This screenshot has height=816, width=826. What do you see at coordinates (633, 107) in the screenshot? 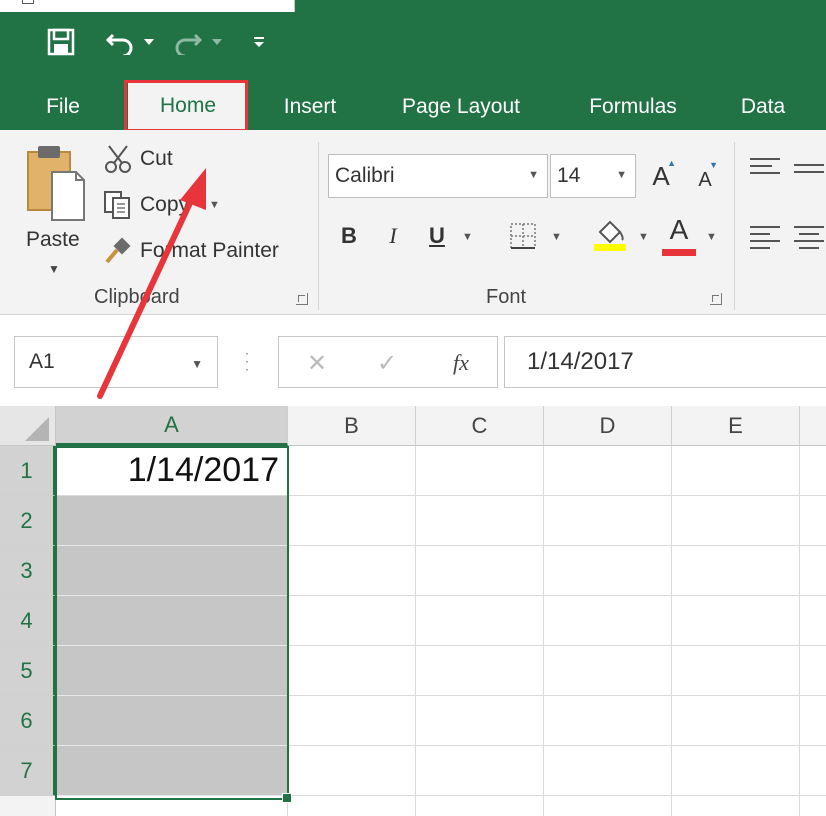
I see `tab-formulas: Formulas` at bounding box center [633, 107].